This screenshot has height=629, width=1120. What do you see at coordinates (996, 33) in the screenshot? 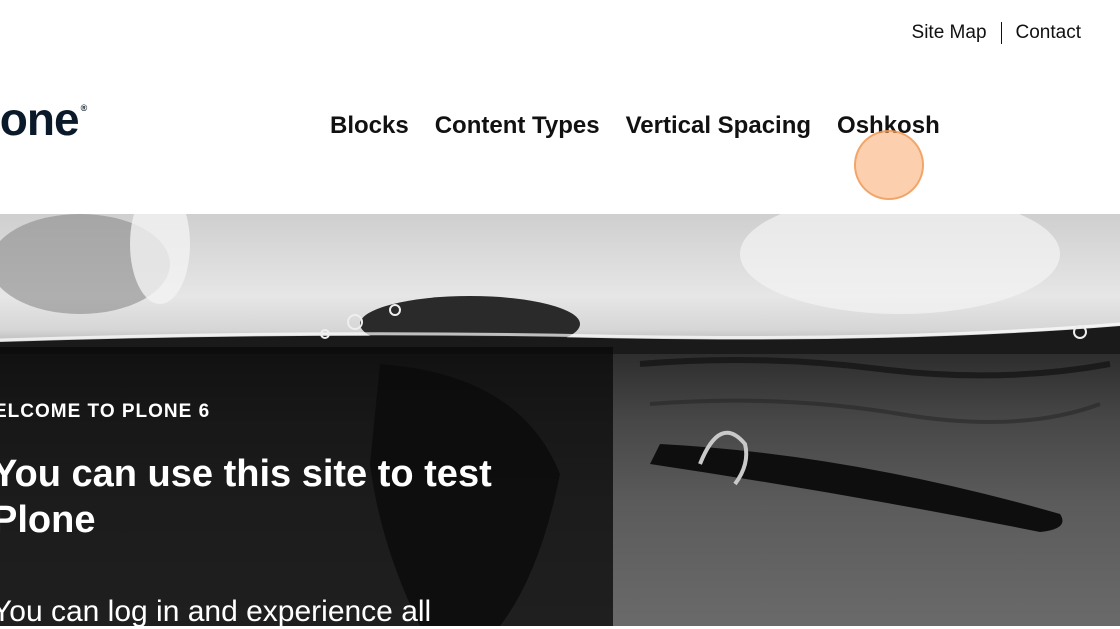
I see `top-utility-links: Site Map Contact` at bounding box center [996, 33].